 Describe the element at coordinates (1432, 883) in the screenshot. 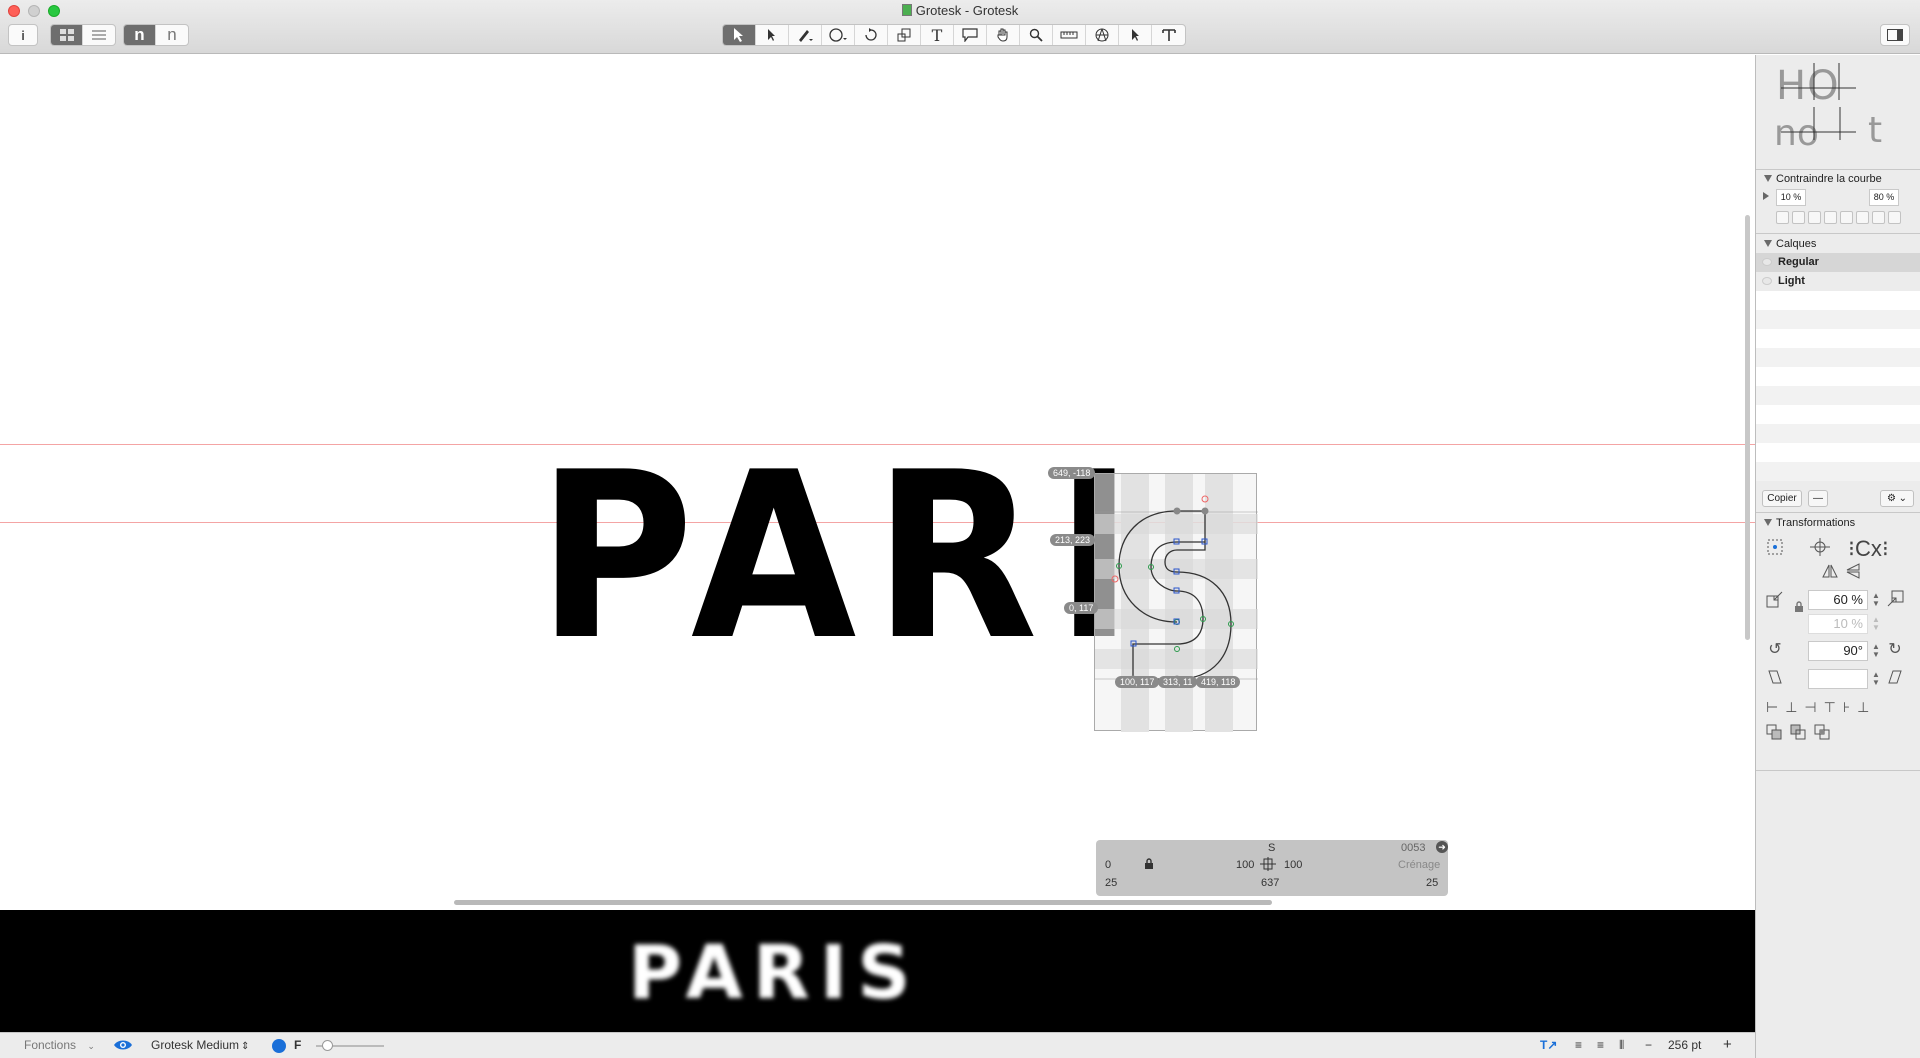

I see `right-metric-value: 25` at that location.